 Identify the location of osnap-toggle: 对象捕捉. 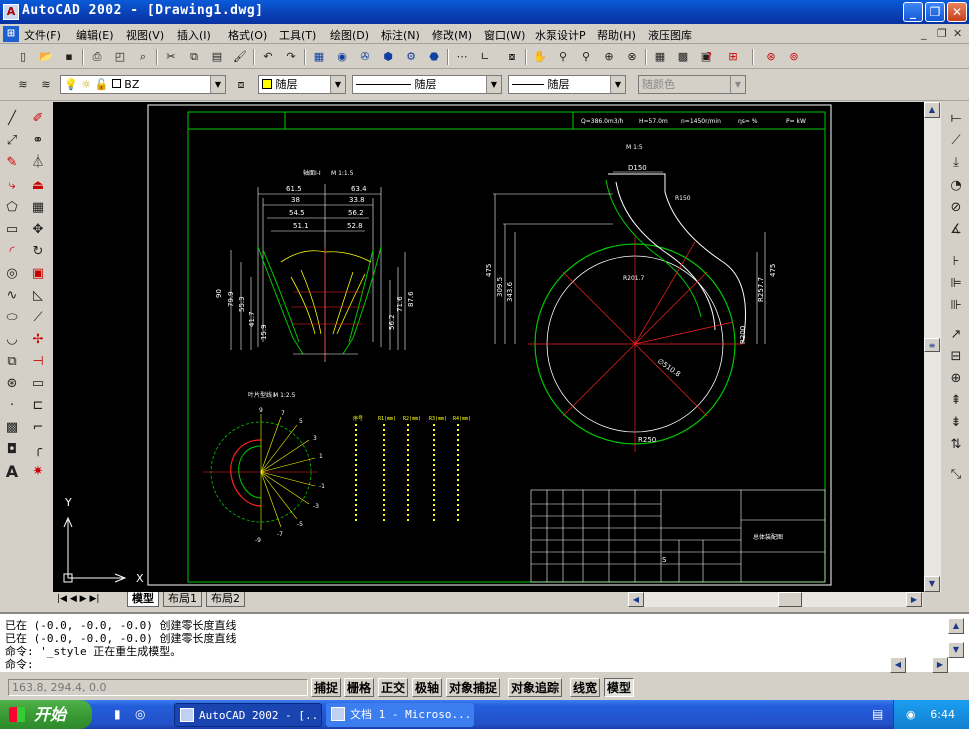
(473, 687).